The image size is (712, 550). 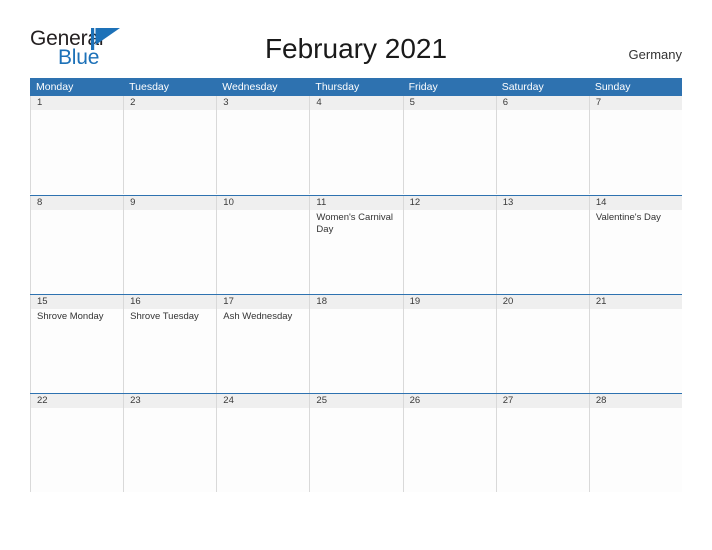 I want to click on day-events: Shrove Monday, so click(x=78, y=317).